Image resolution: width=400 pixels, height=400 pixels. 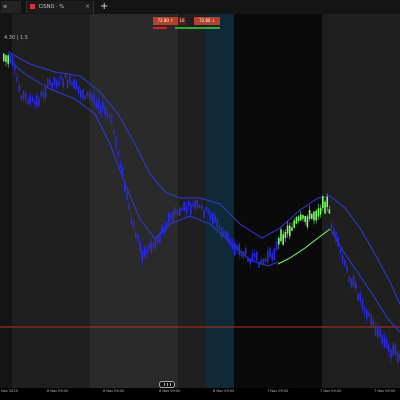 I want to click on tab-chart: CISNO · % ×, so click(x=60, y=7).